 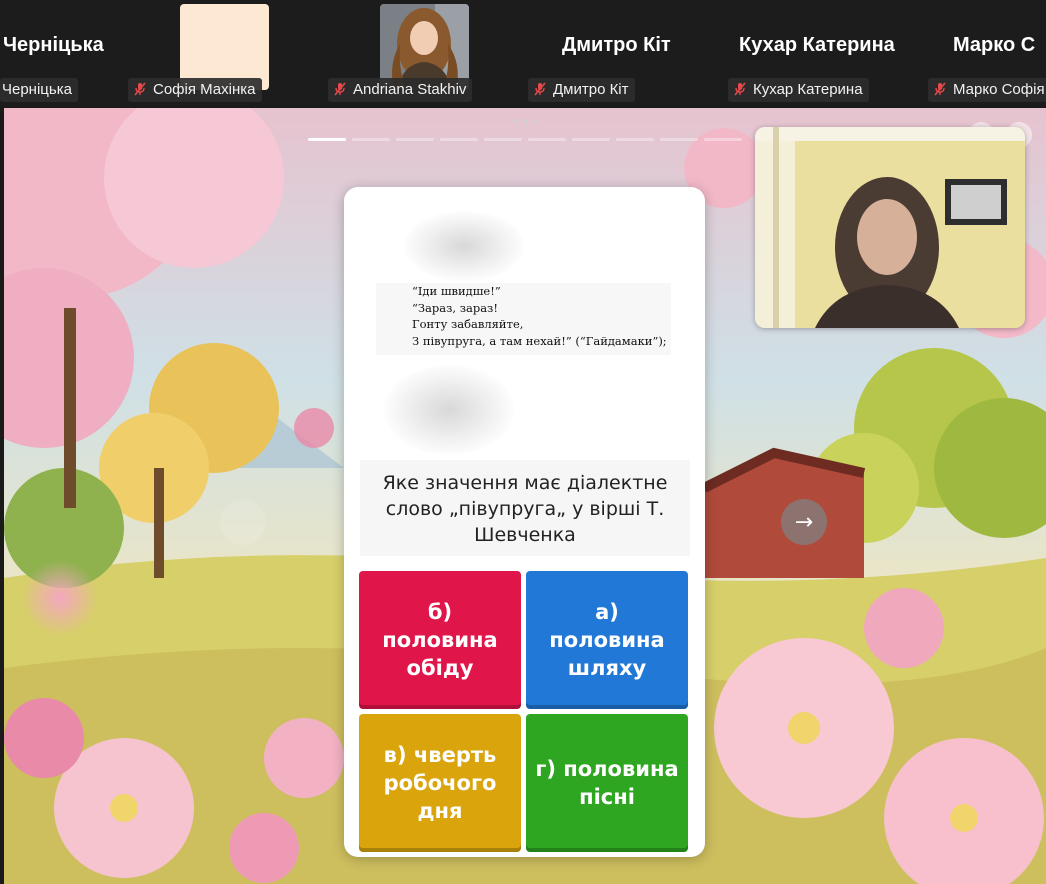 What do you see at coordinates (424, 53) in the screenshot?
I see `participant-tile: Andriana Stakhiv` at bounding box center [424, 53].